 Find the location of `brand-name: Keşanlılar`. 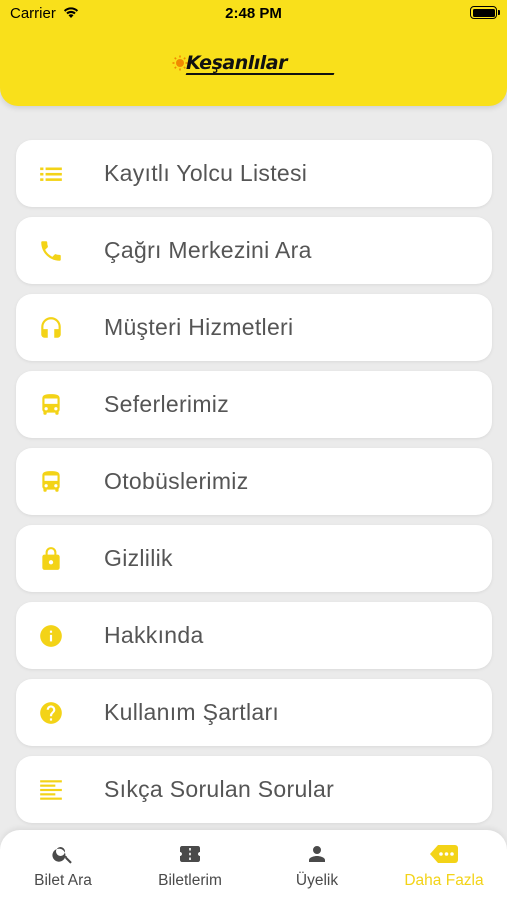

brand-name: Keşanlılar is located at coordinates (236, 63).